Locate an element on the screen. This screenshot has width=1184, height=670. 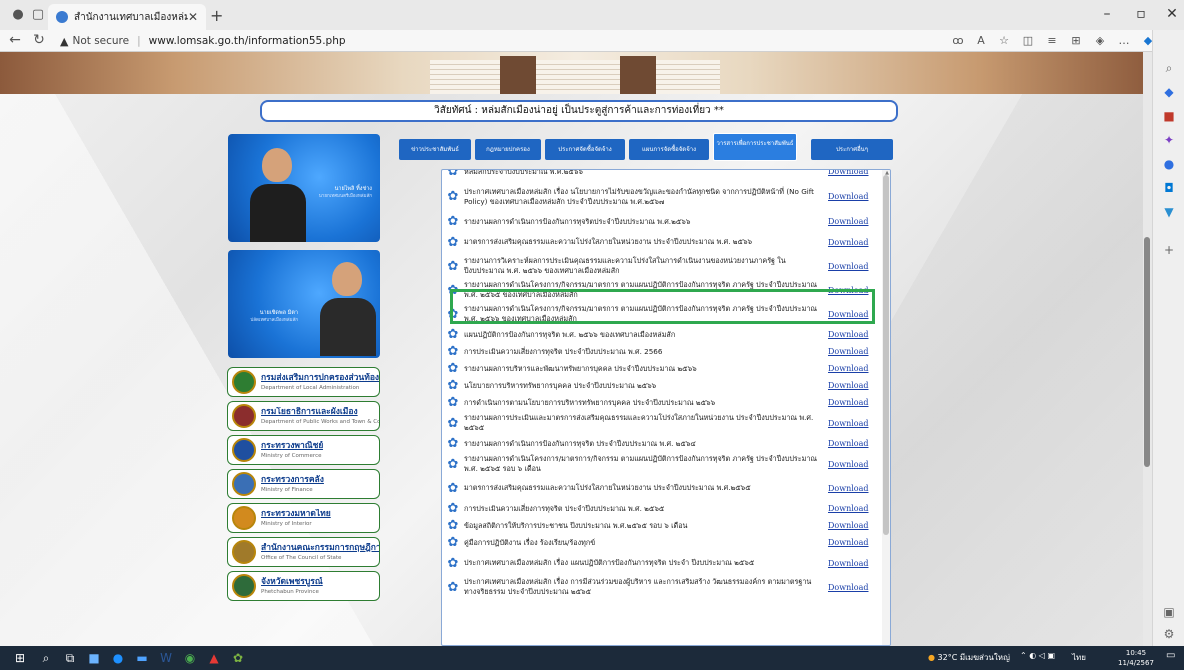
close-window-icon: ✕ is located at coordinates (1172, 14).